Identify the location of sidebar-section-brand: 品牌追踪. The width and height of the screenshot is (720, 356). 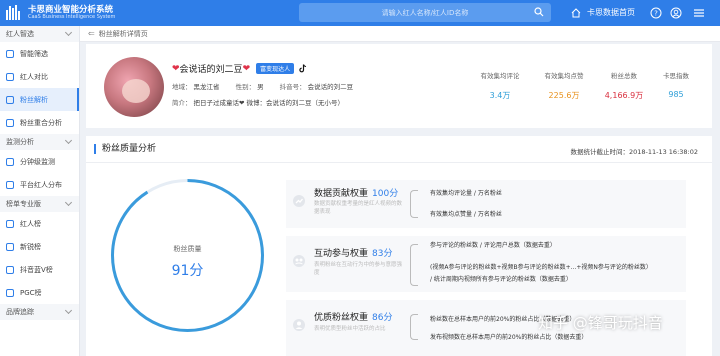
(39, 312).